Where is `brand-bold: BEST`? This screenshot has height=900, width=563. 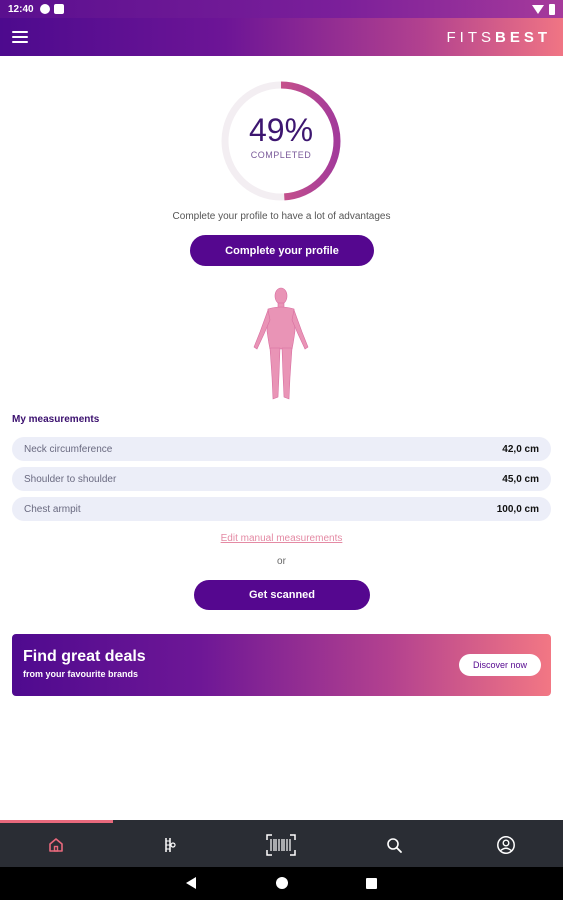
brand-bold: BEST is located at coordinates (522, 37).